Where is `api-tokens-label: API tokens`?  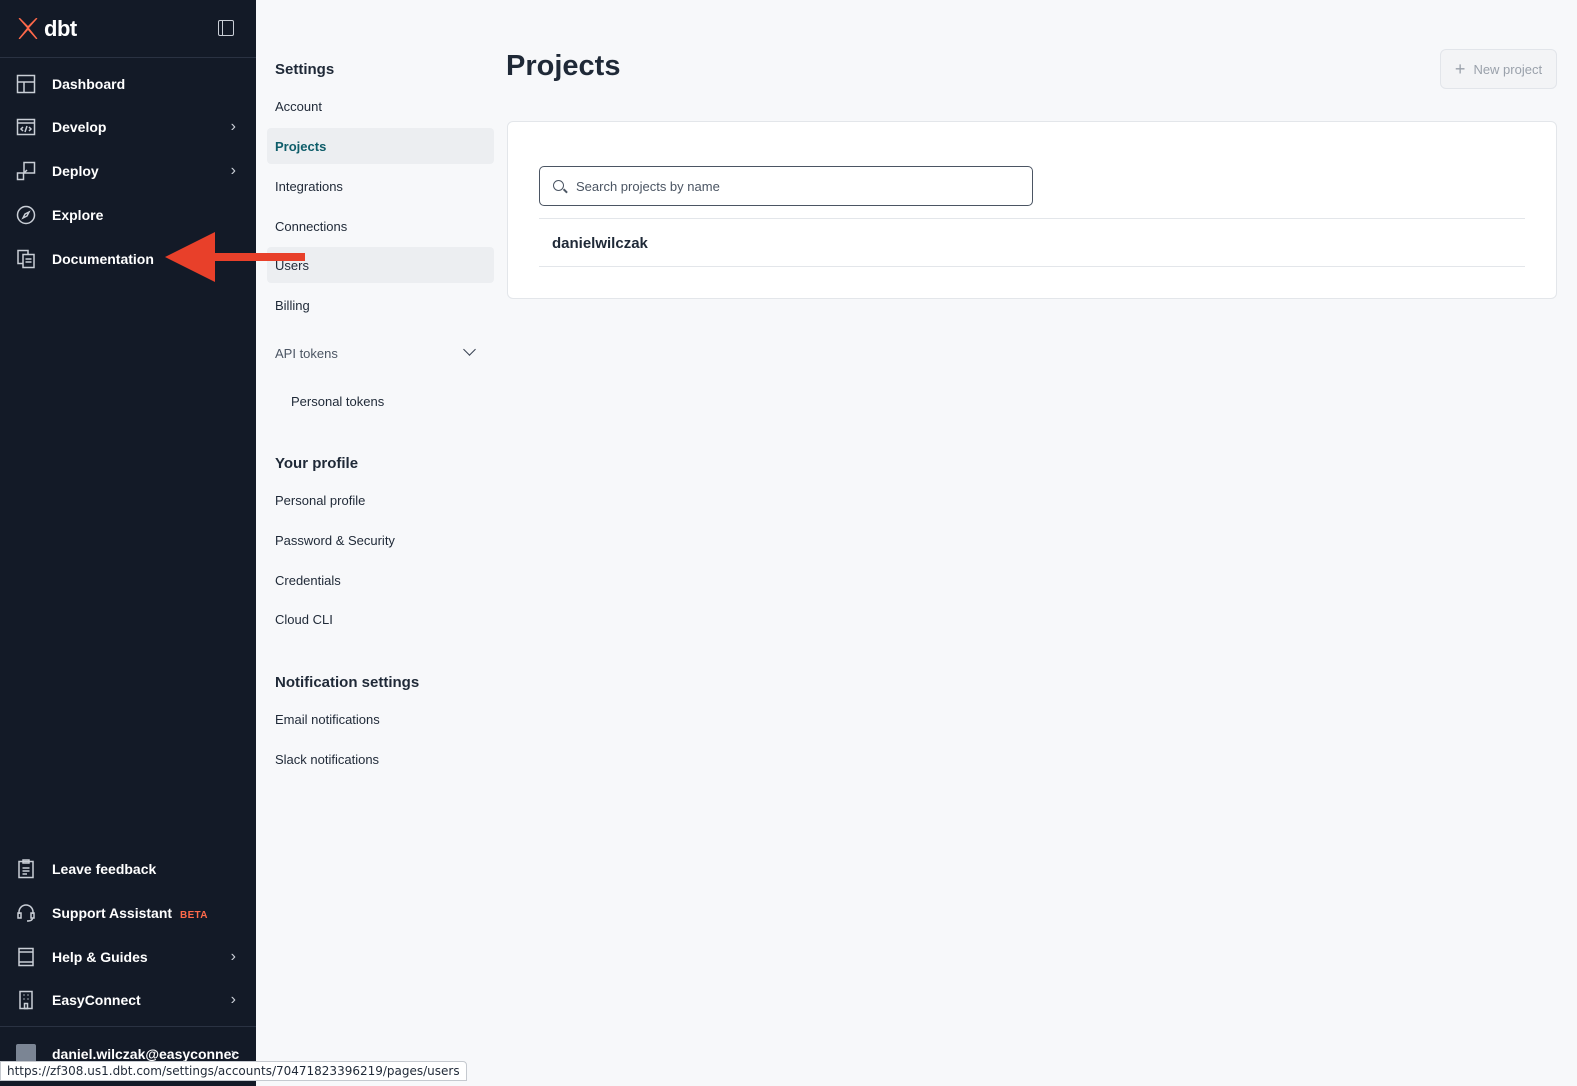 api-tokens-label: API tokens is located at coordinates (306, 353).